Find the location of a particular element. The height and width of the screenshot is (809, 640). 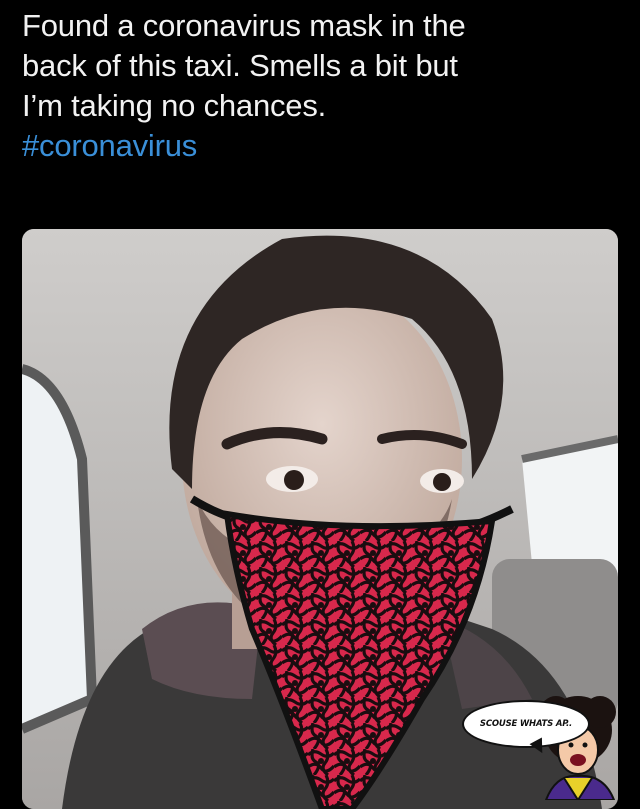

meme-sticker: SCOUSE WHATS AP.. is located at coordinates (548, 745).